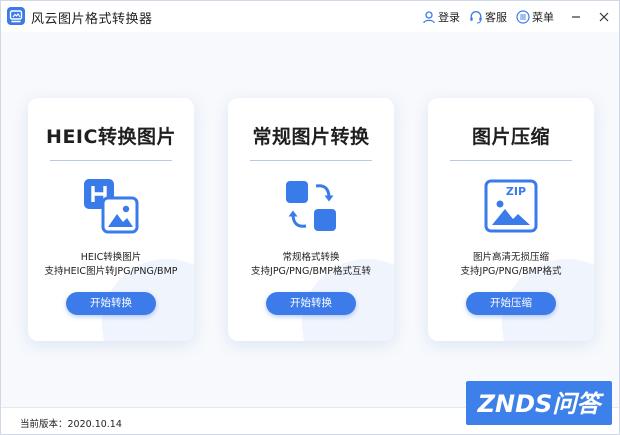  I want to click on title-bar: 风云图片格式转换器 登录 客服 菜单, so click(310, 16).